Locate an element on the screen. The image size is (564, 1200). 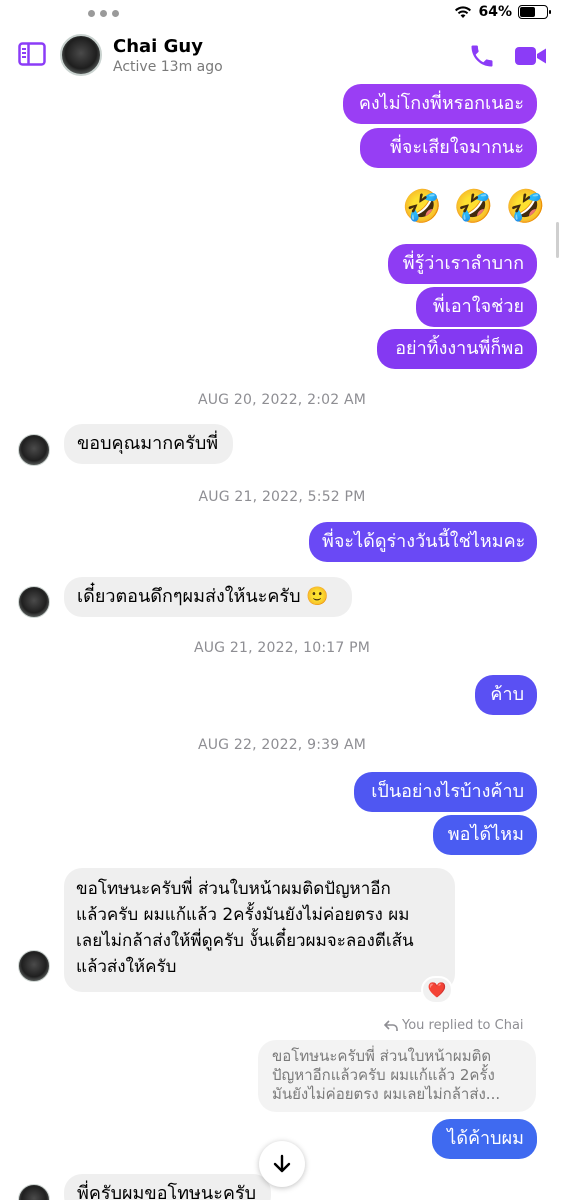
scrollbar is located at coordinates (557, 240).